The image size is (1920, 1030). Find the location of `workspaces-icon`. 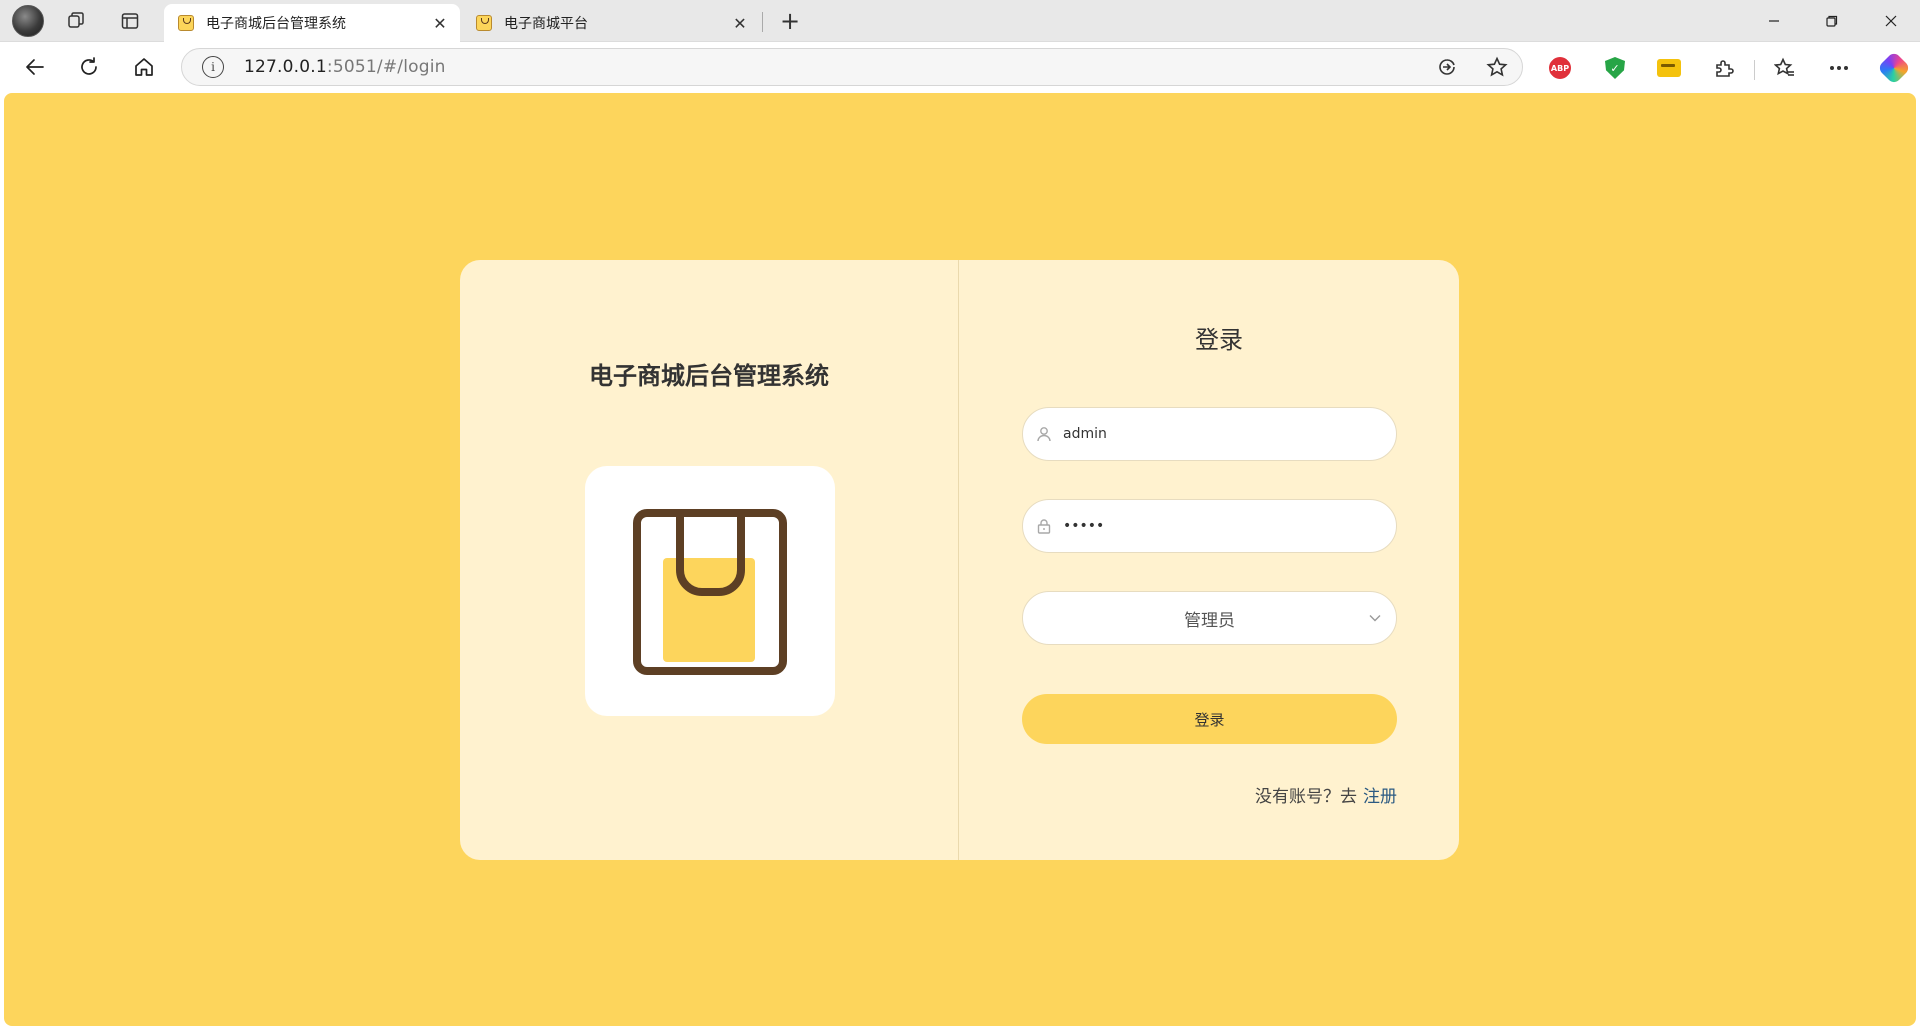

workspaces-icon is located at coordinates (76, 21).